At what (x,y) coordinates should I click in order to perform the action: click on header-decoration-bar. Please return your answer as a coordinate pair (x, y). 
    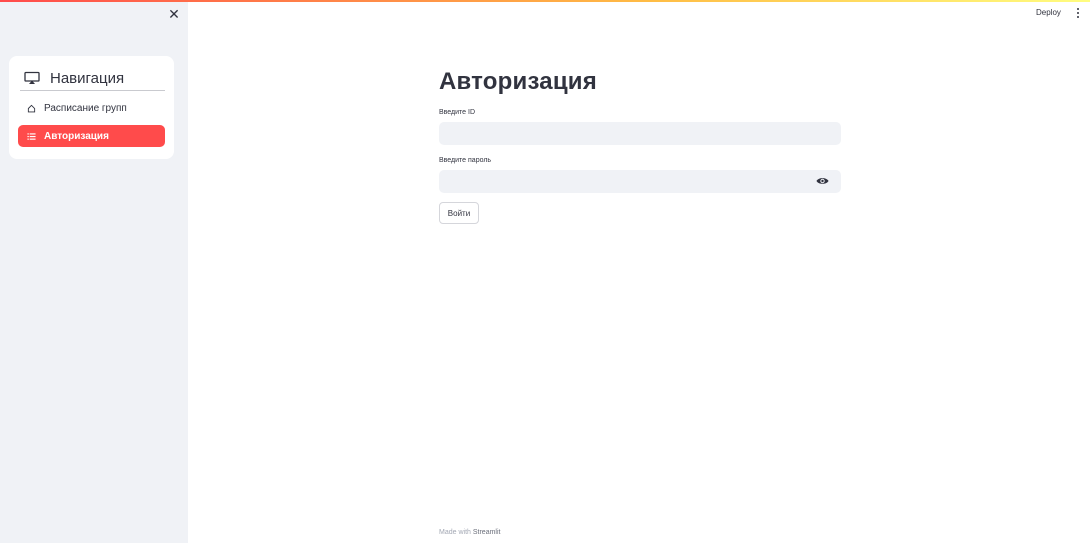
    Looking at the image, I should click on (545, 1).